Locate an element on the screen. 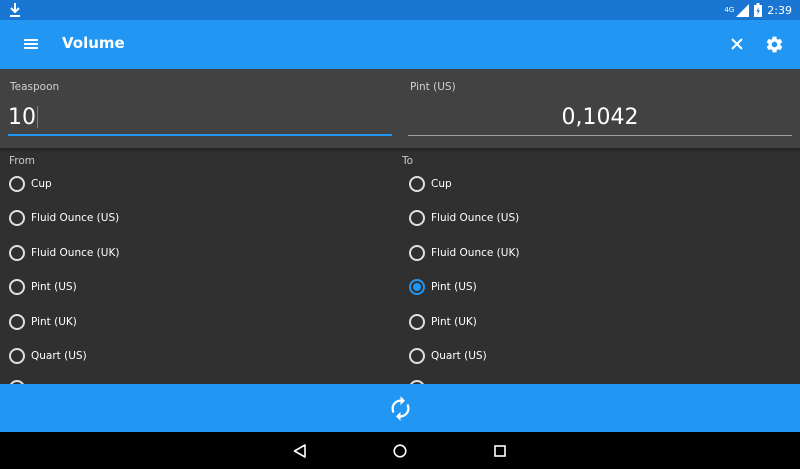 The width and height of the screenshot is (800, 469). to-value-output: 0,1042 is located at coordinates (600, 117).